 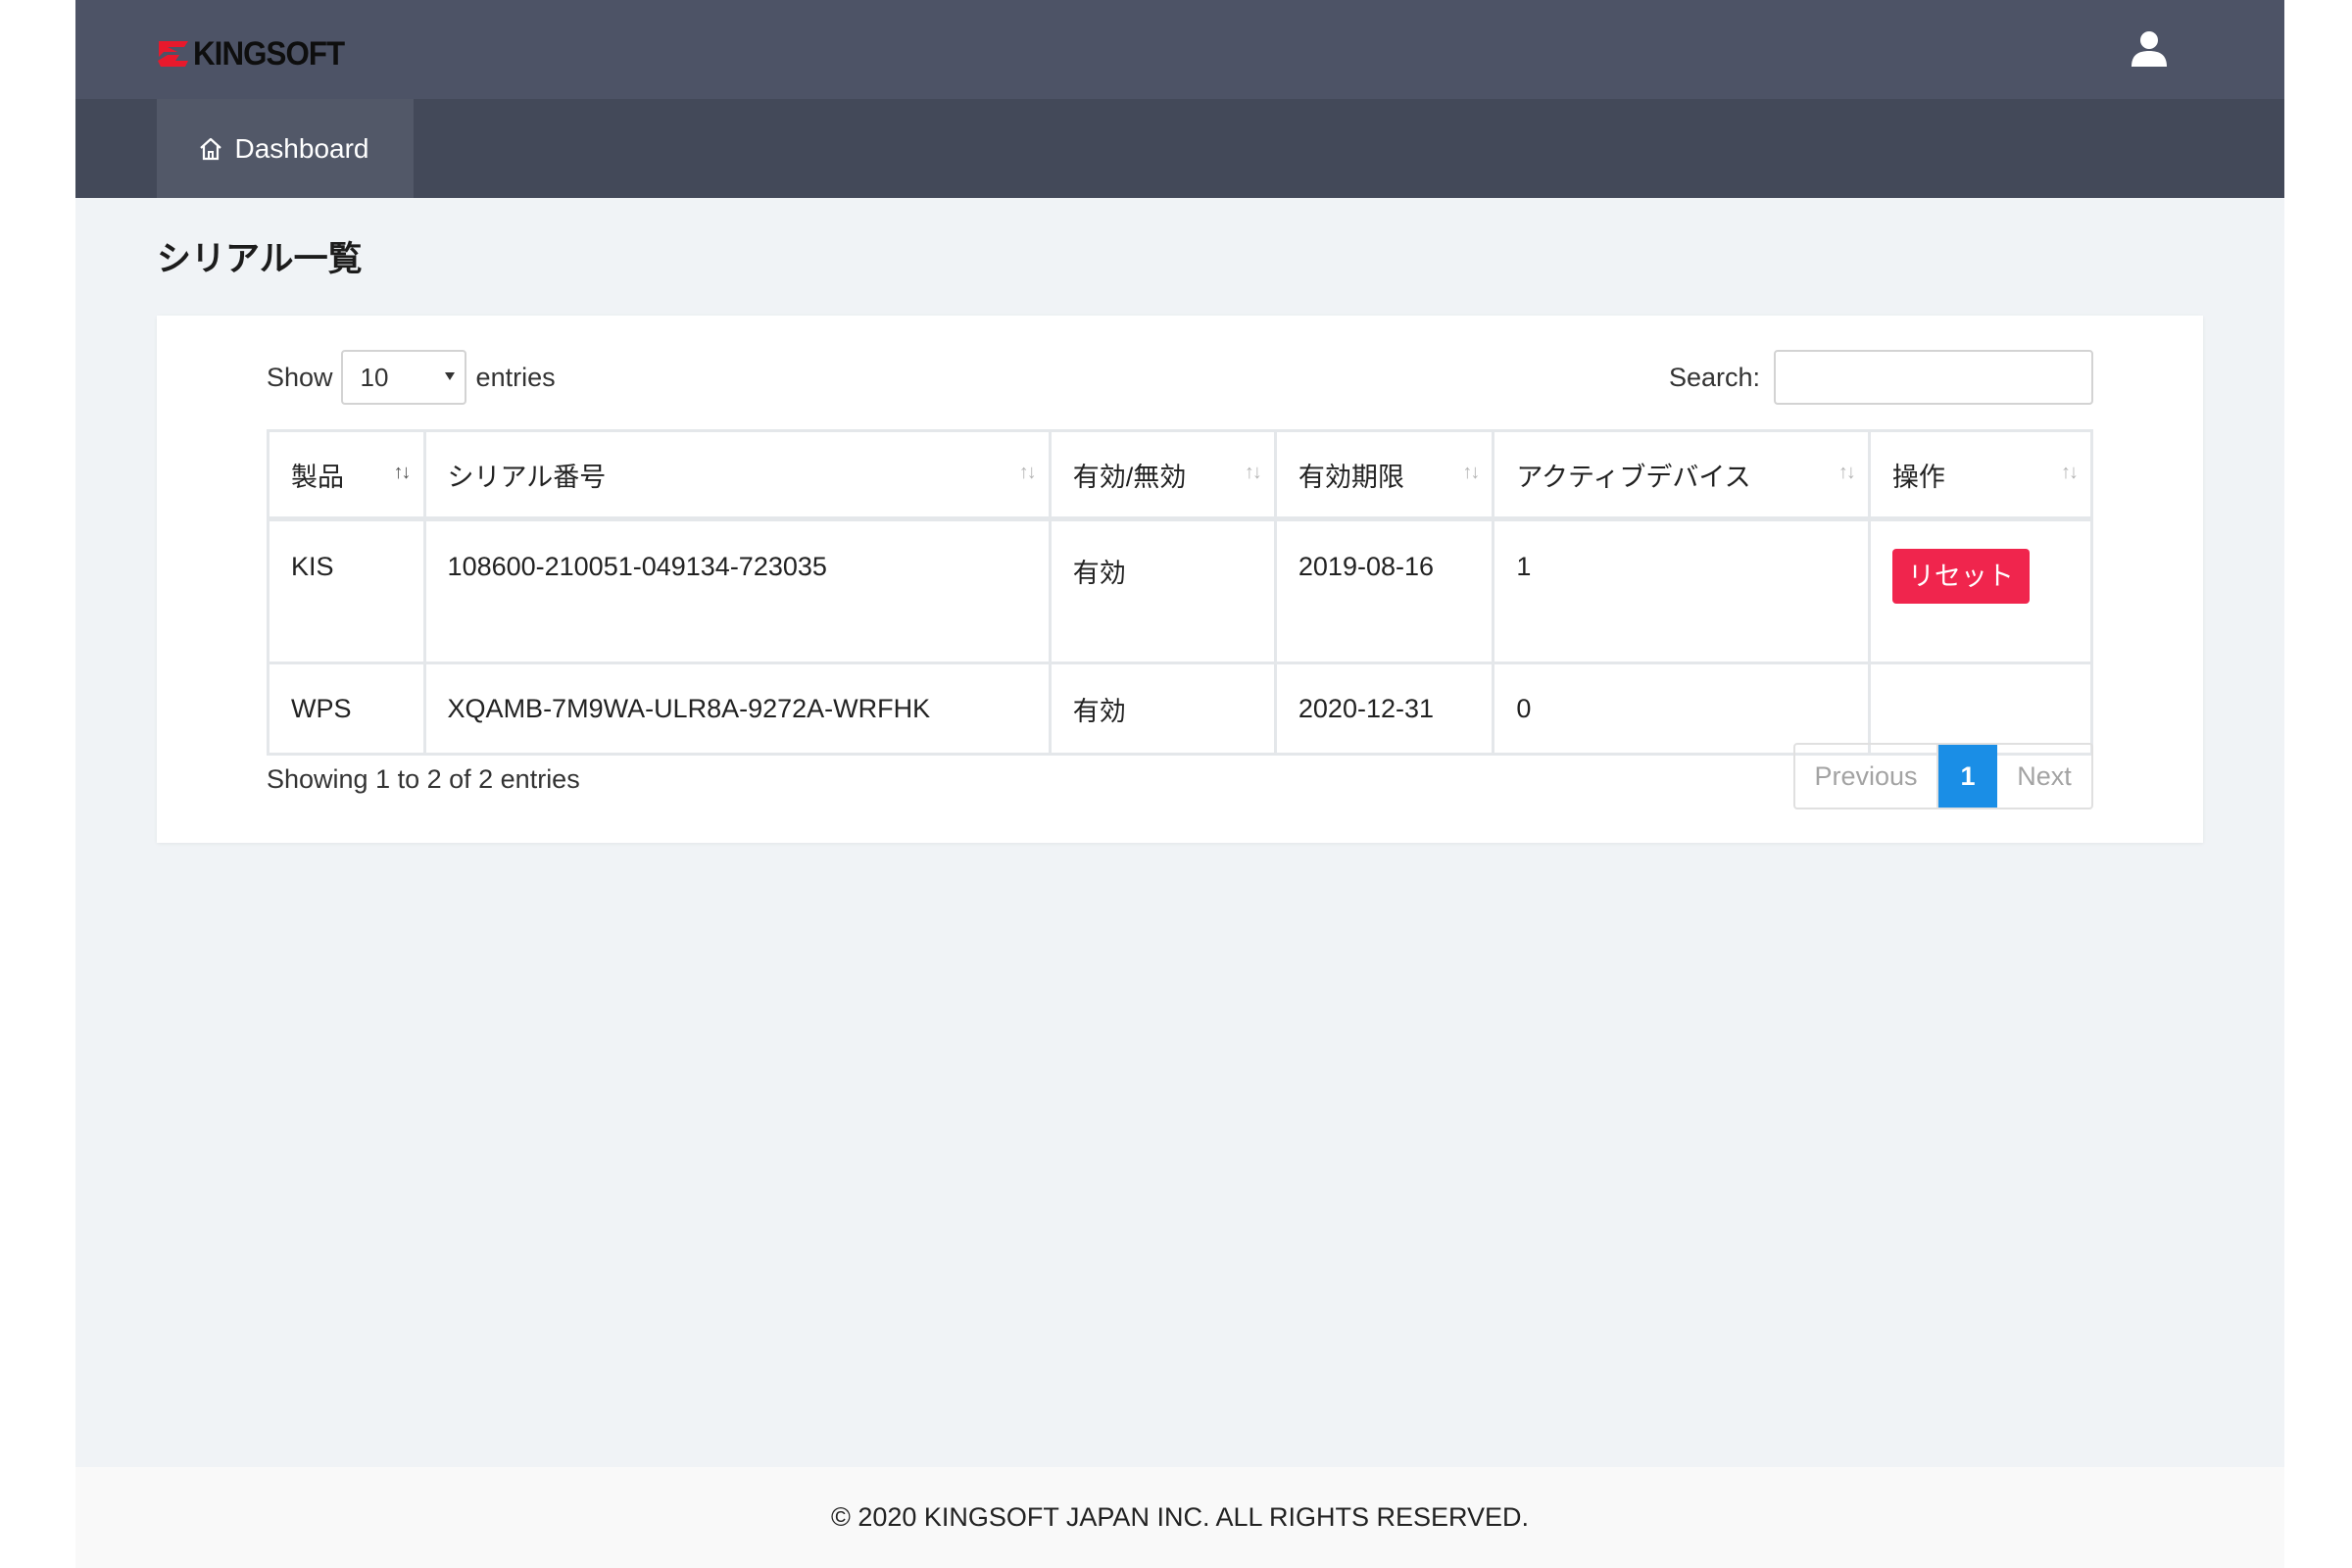 I want to click on cell-action: リセット, so click(x=1980, y=590).